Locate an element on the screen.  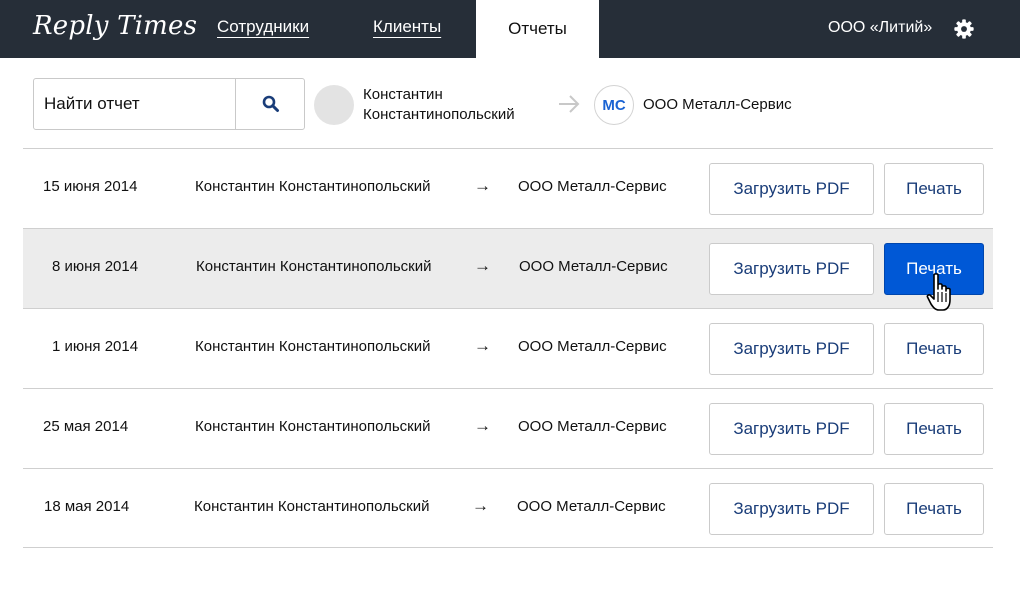
report-date: 1 июня 2014 is located at coordinates (95, 346).